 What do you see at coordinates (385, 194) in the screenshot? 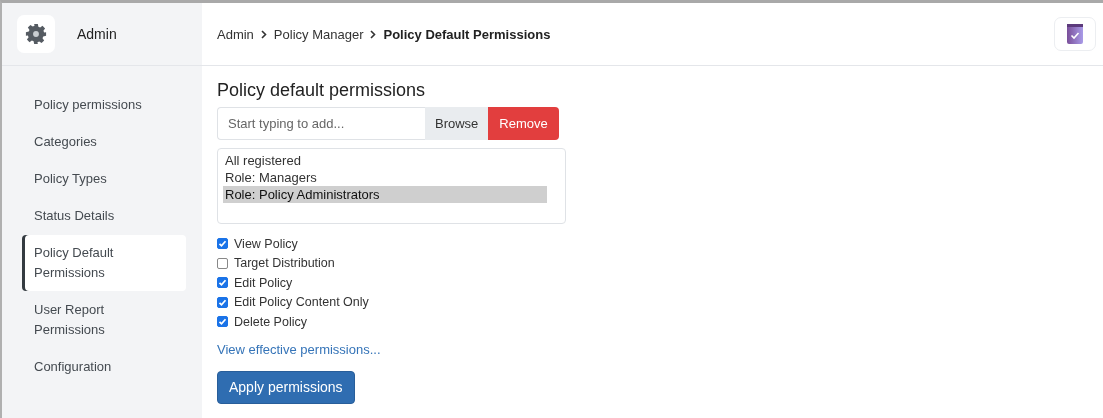
I see `list-option: Role: Policy Administrators` at bounding box center [385, 194].